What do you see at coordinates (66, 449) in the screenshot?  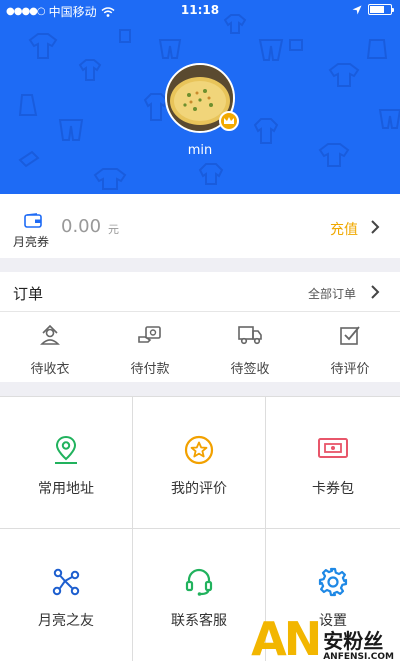 I see `location-pin-icon` at bounding box center [66, 449].